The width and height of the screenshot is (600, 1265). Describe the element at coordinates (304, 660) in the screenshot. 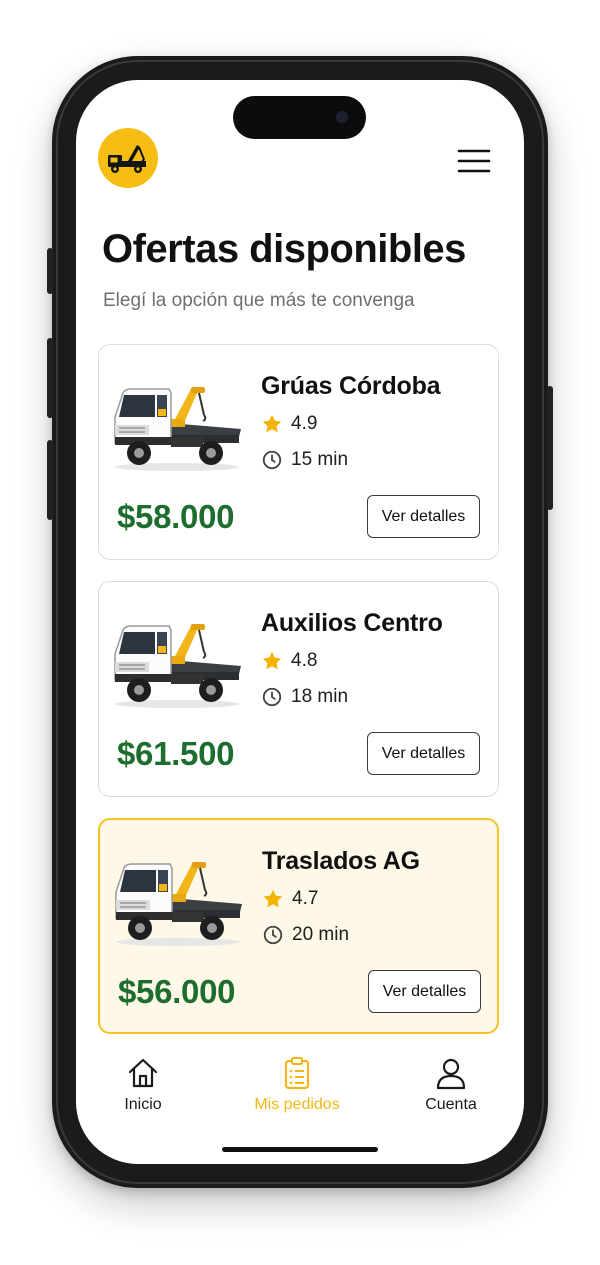

I see `rating-value: 4.8` at that location.